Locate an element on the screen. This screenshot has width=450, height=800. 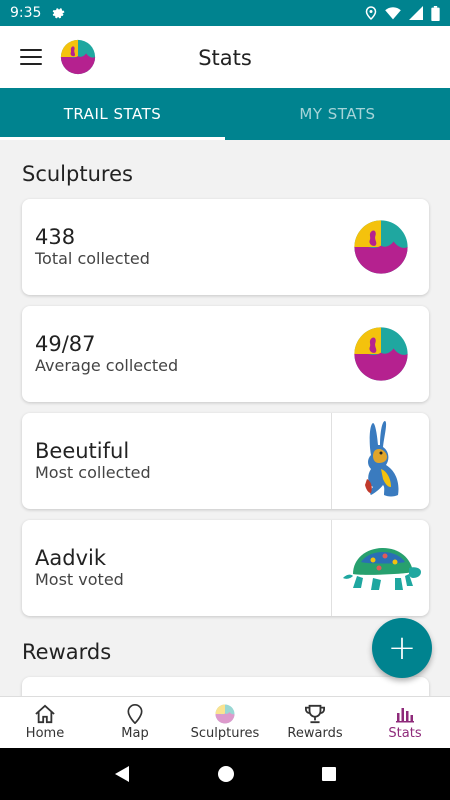
menu-icon is located at coordinates (31, 57).